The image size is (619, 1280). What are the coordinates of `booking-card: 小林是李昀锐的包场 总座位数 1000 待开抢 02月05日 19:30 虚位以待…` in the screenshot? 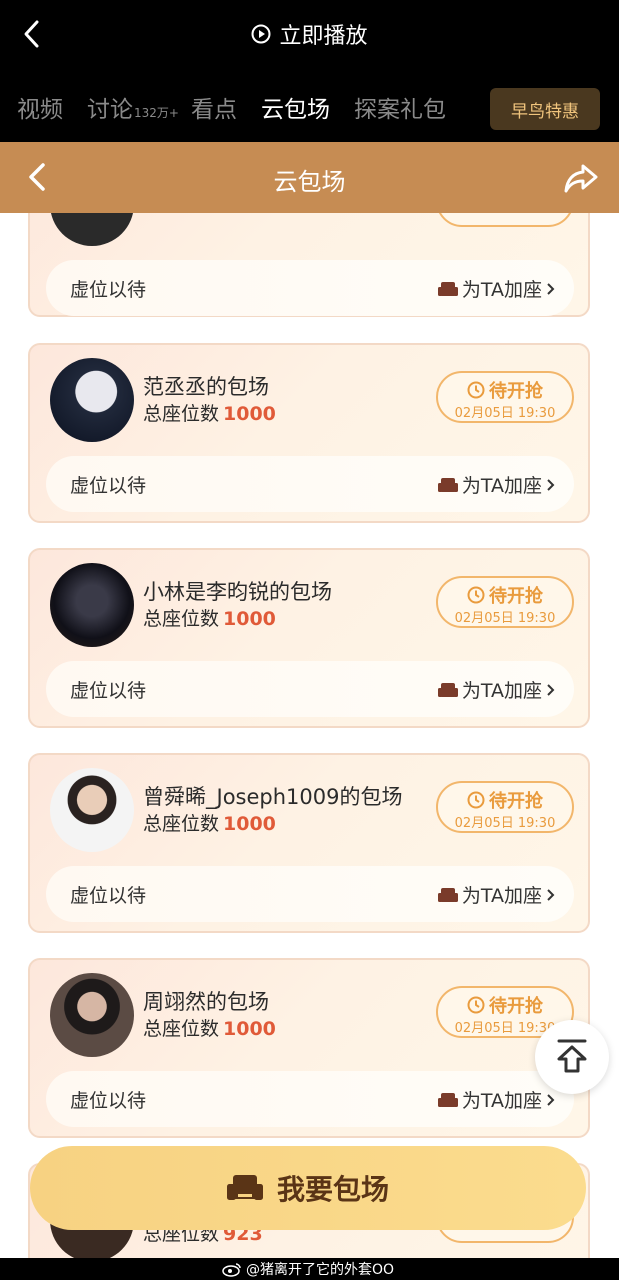 It's located at (309, 638).